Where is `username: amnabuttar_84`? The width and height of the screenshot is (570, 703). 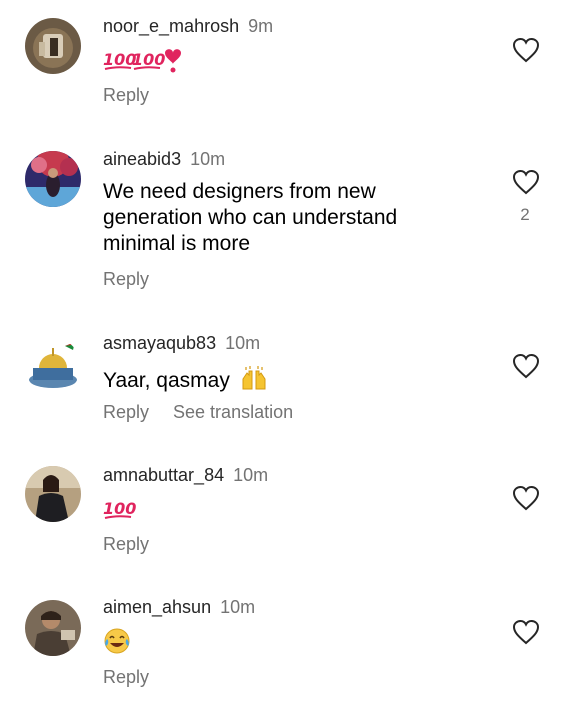 username: amnabuttar_84 is located at coordinates (163, 475).